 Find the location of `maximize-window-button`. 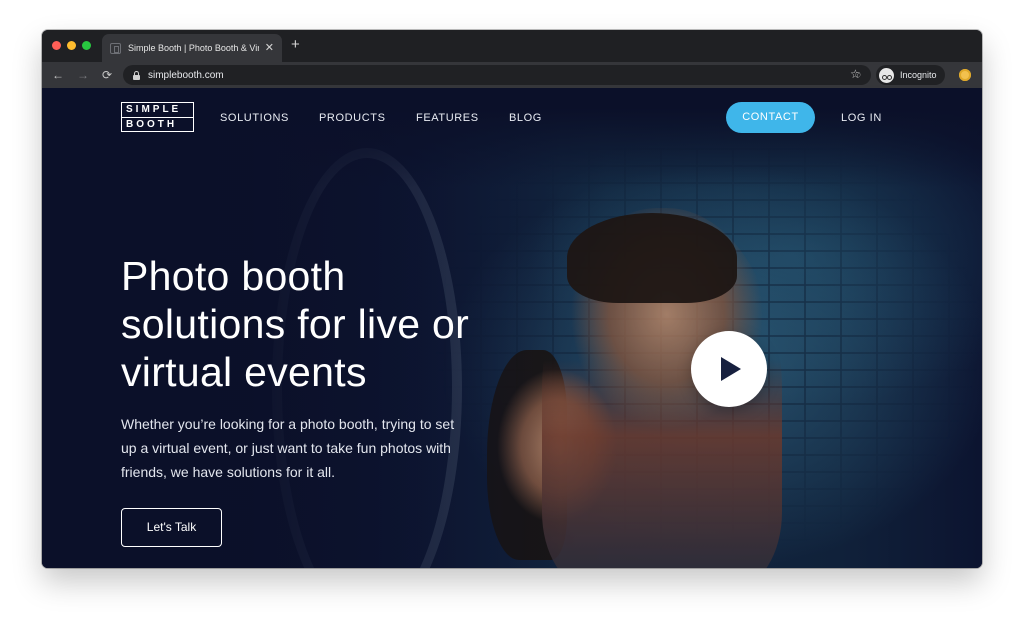

maximize-window-button is located at coordinates (86, 45).